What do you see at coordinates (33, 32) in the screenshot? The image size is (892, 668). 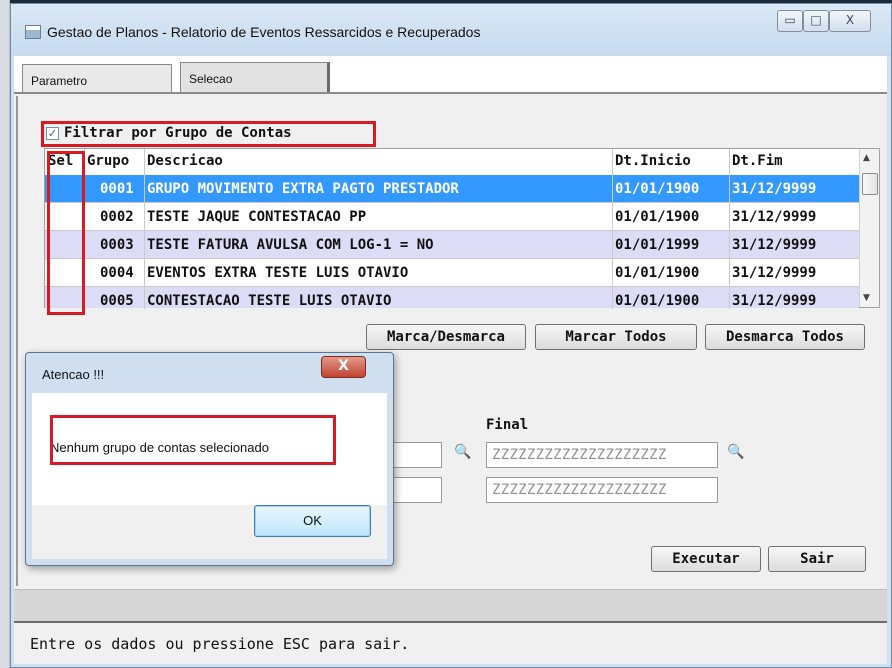 I see `app-icon` at bounding box center [33, 32].